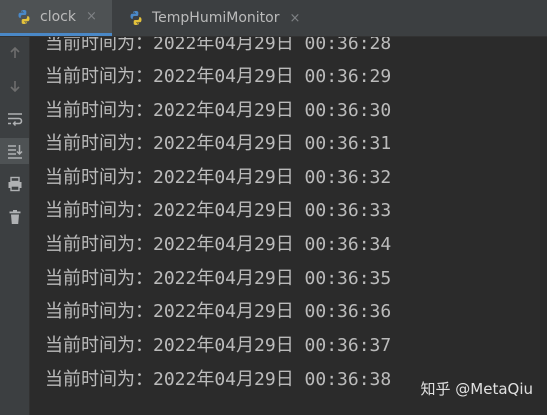 This screenshot has height=415, width=547. I want to click on console-line: 当前时间为：2022年04月29日 00:36:33, so click(218, 210).